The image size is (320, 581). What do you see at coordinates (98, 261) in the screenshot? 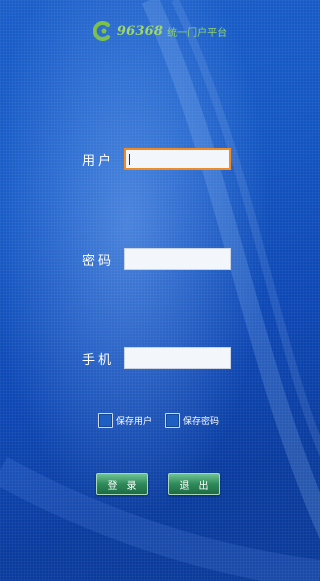
I see `password-label: 密码` at bounding box center [98, 261].